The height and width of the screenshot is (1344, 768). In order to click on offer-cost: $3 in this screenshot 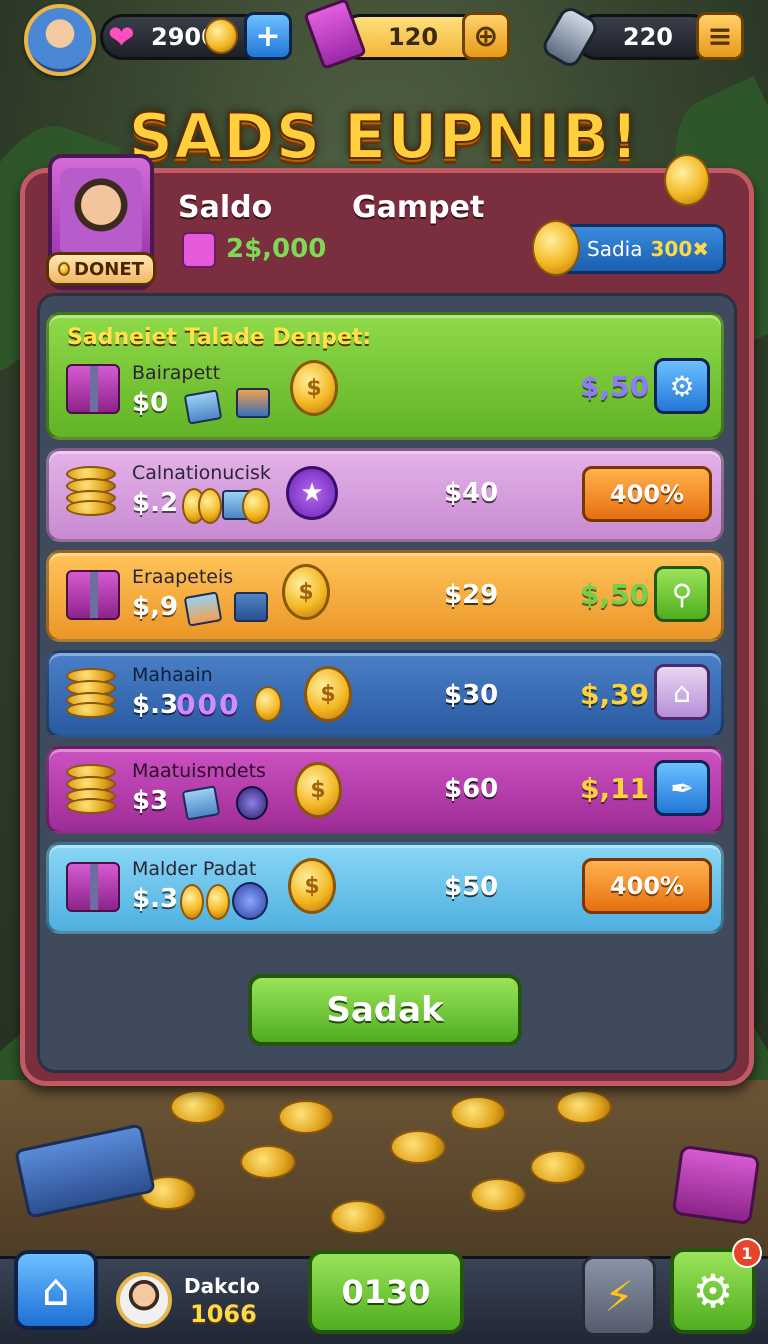, I will do `click(150, 801)`.